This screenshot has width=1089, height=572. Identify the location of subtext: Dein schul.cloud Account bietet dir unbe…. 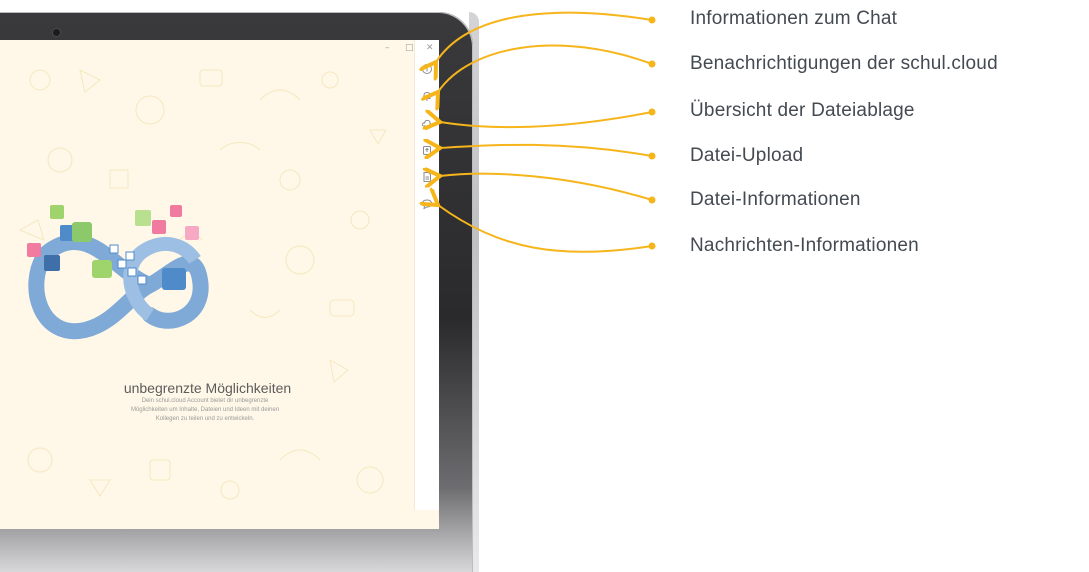
(205, 410).